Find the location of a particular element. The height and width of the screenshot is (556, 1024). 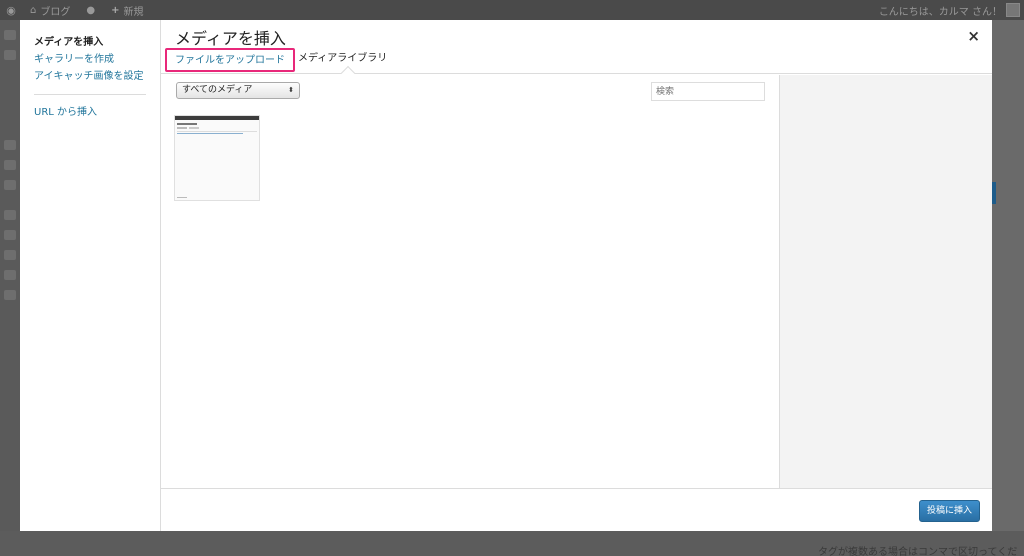

posts-icon is located at coordinates (10, 55).